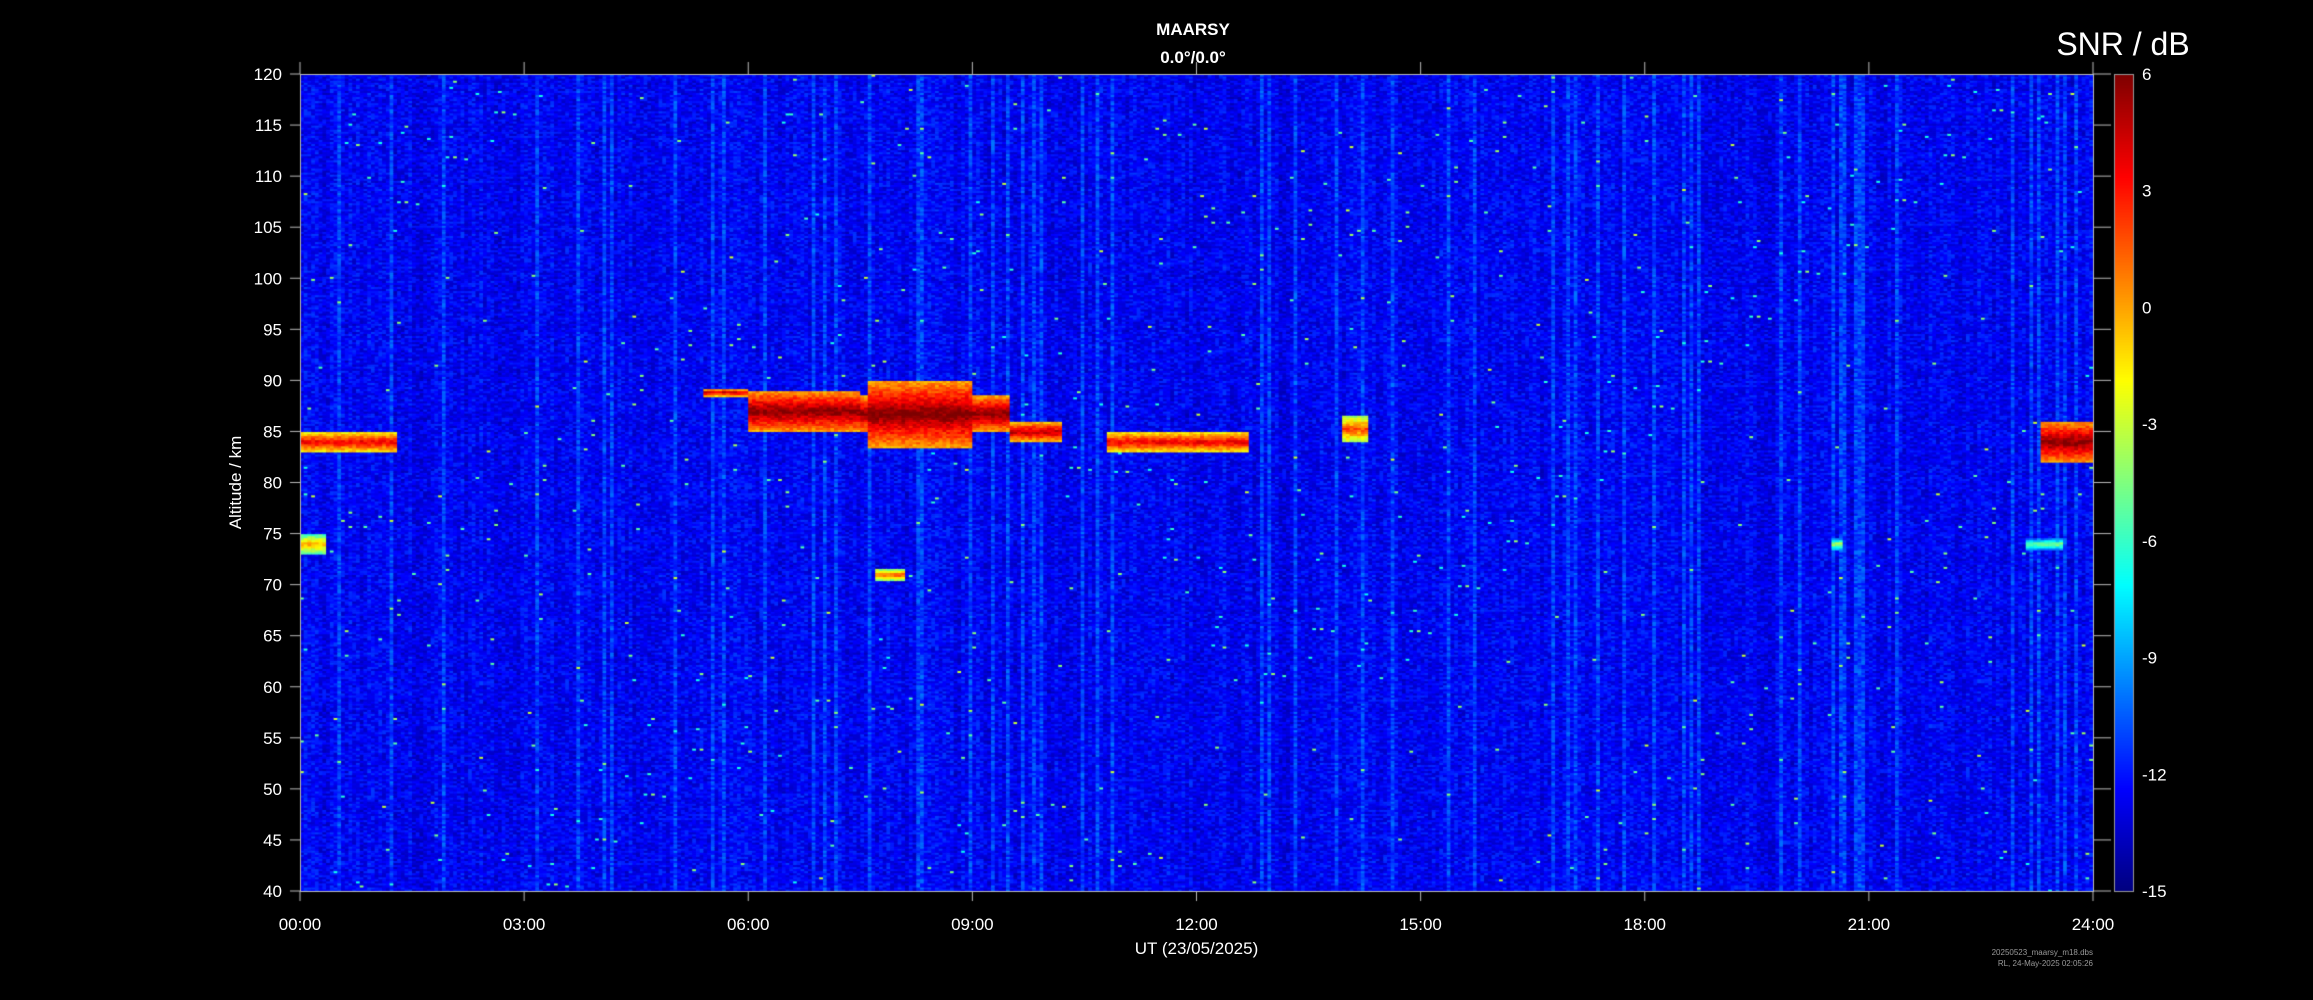 This screenshot has height=1000, width=2313. Describe the element at coordinates (2042, 952) in the screenshot. I see `footer-filename: 20250523_maarsy_m18.dbs` at that location.